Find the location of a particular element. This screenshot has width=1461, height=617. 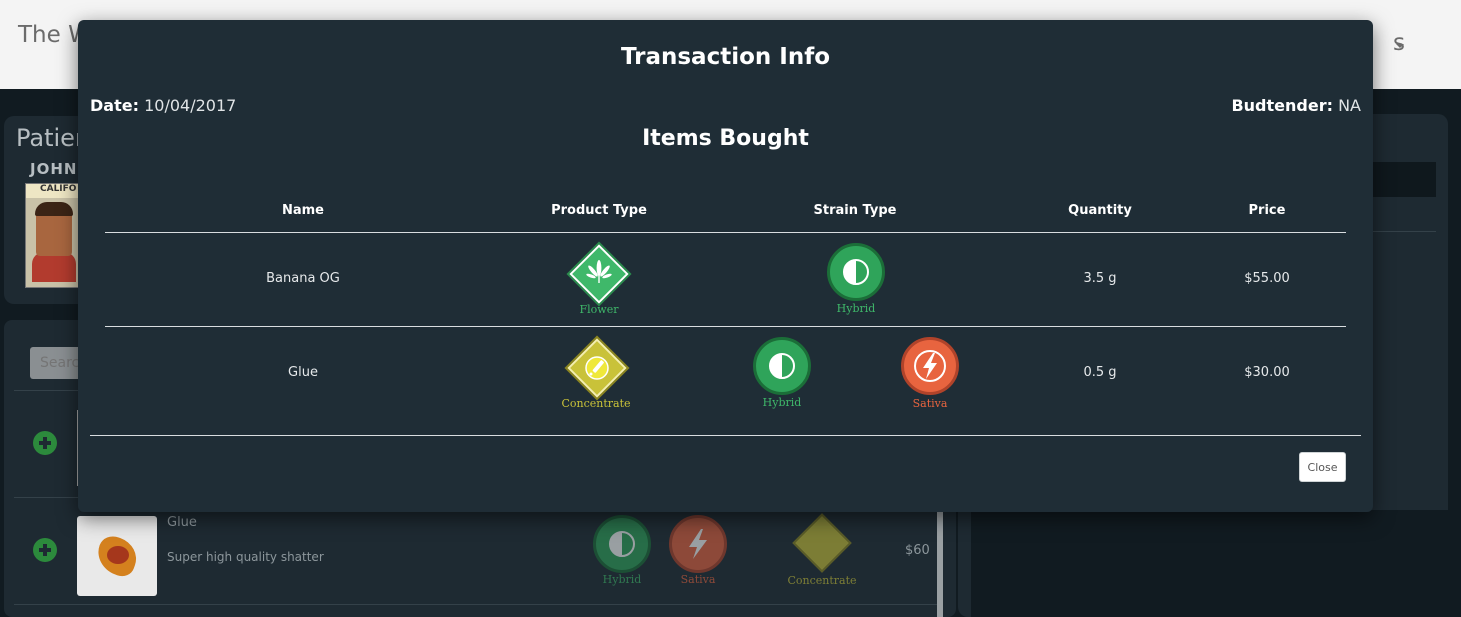

product-price: $60 is located at coordinates (917, 550).